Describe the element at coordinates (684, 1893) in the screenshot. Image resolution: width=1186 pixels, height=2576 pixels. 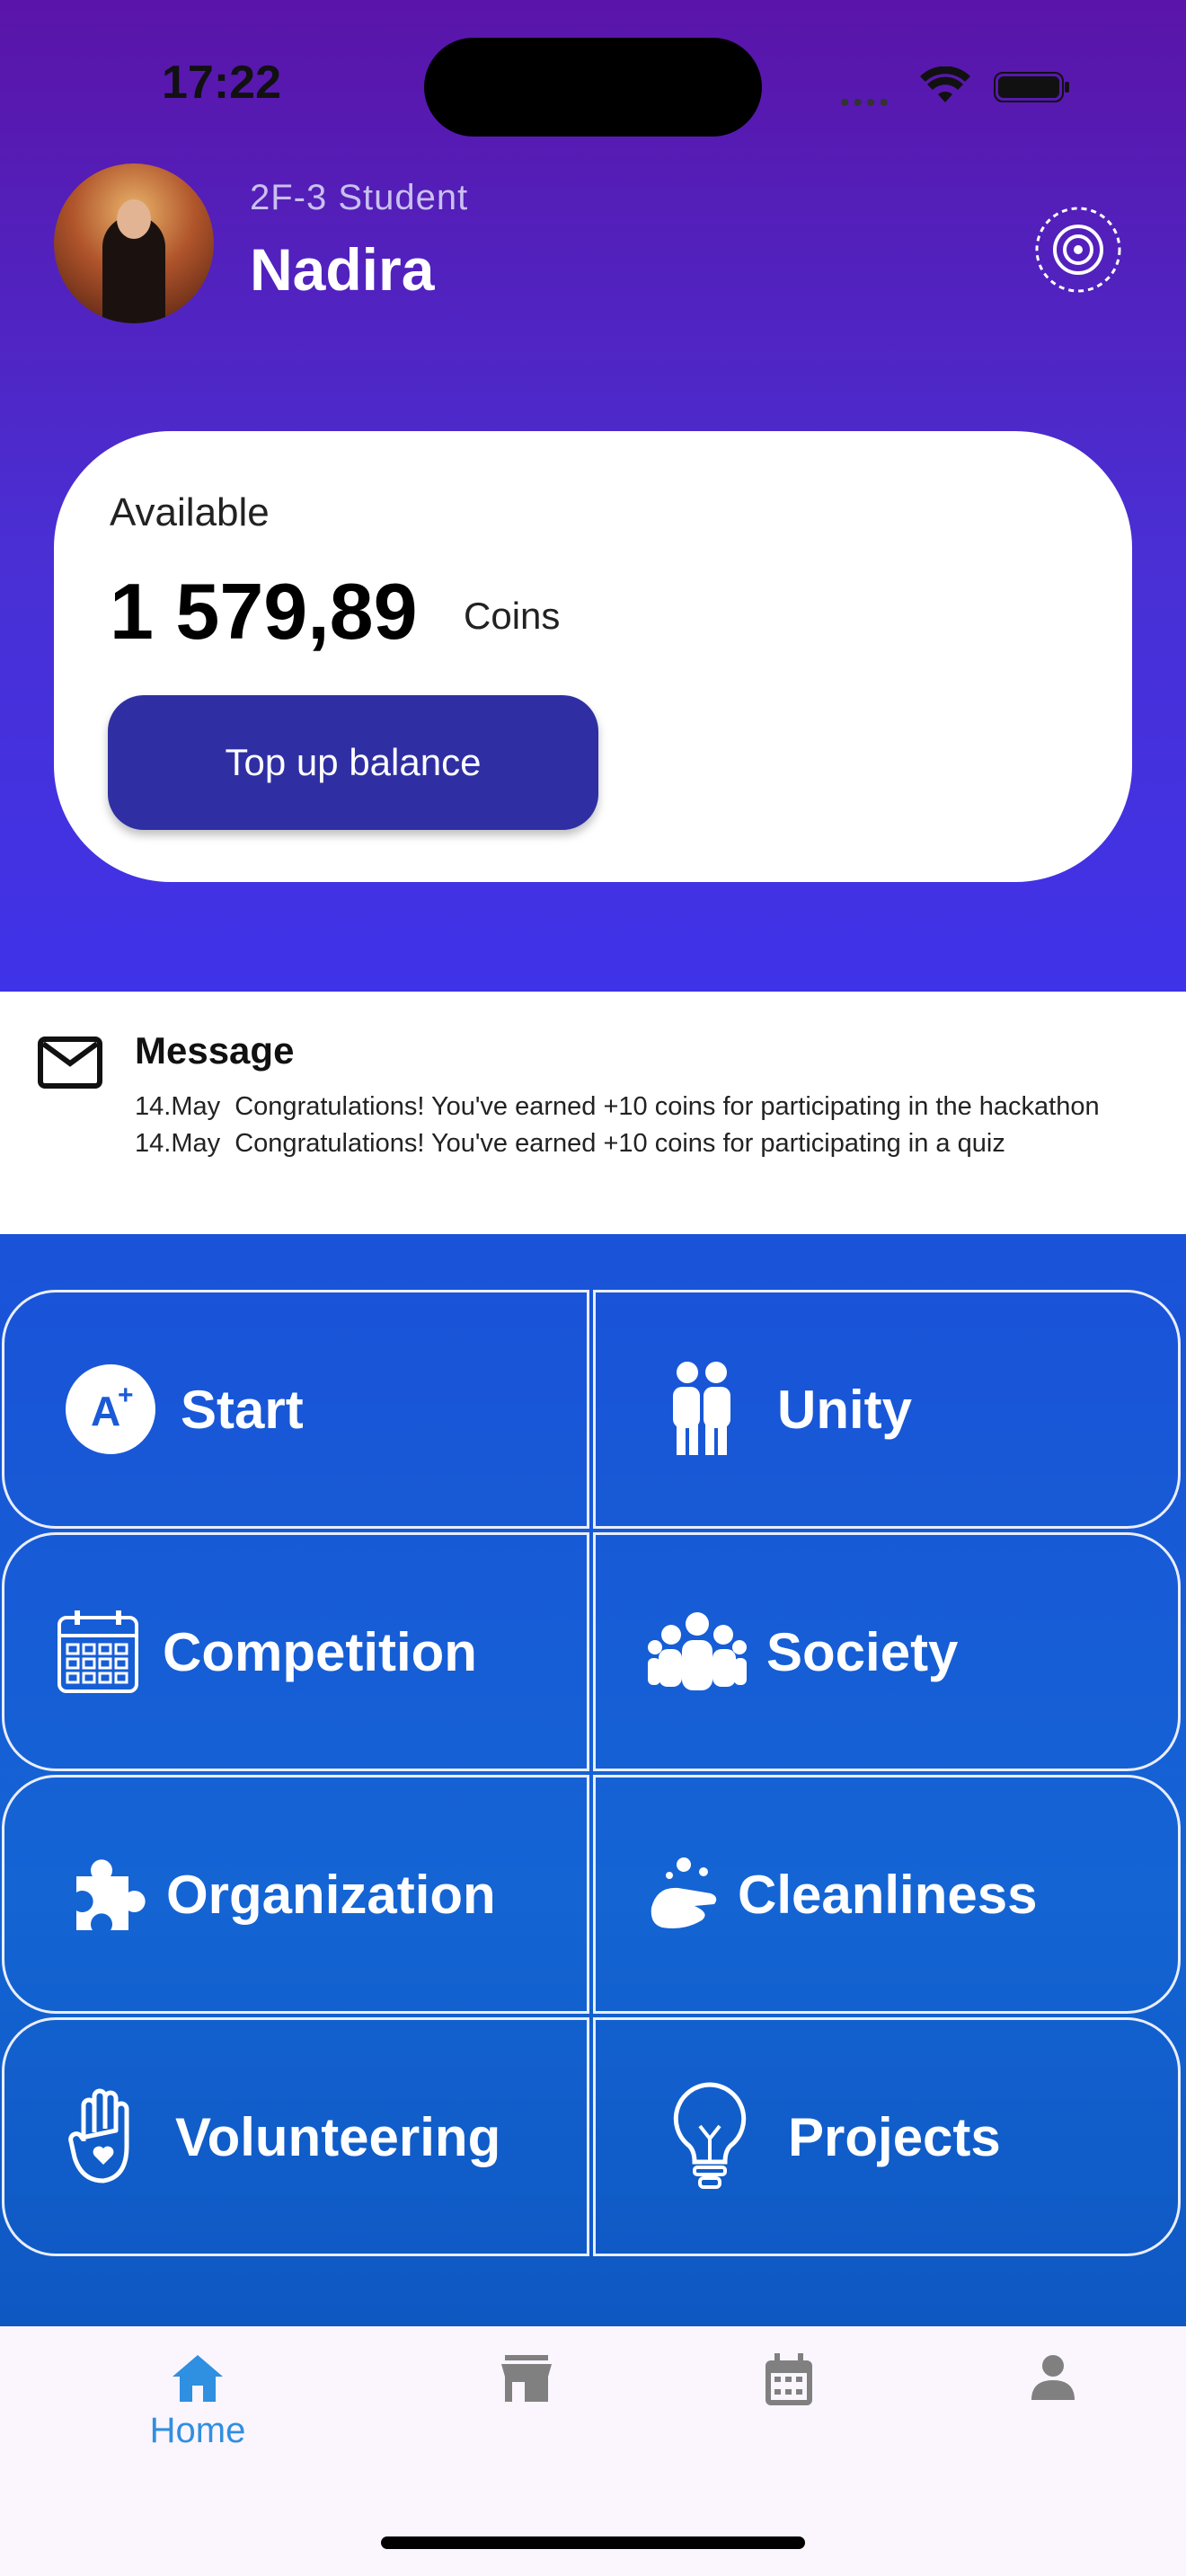
I see `washing-hands-icon` at that location.